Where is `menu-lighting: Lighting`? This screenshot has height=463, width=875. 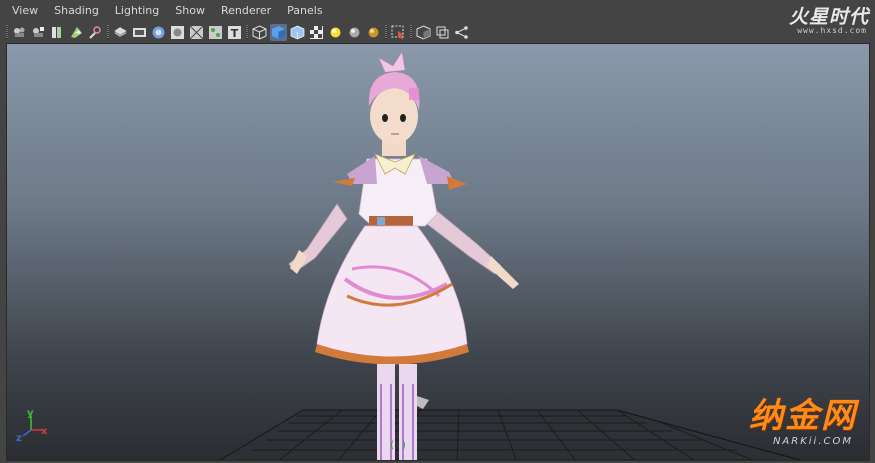 menu-lighting: Lighting is located at coordinates (137, 11).